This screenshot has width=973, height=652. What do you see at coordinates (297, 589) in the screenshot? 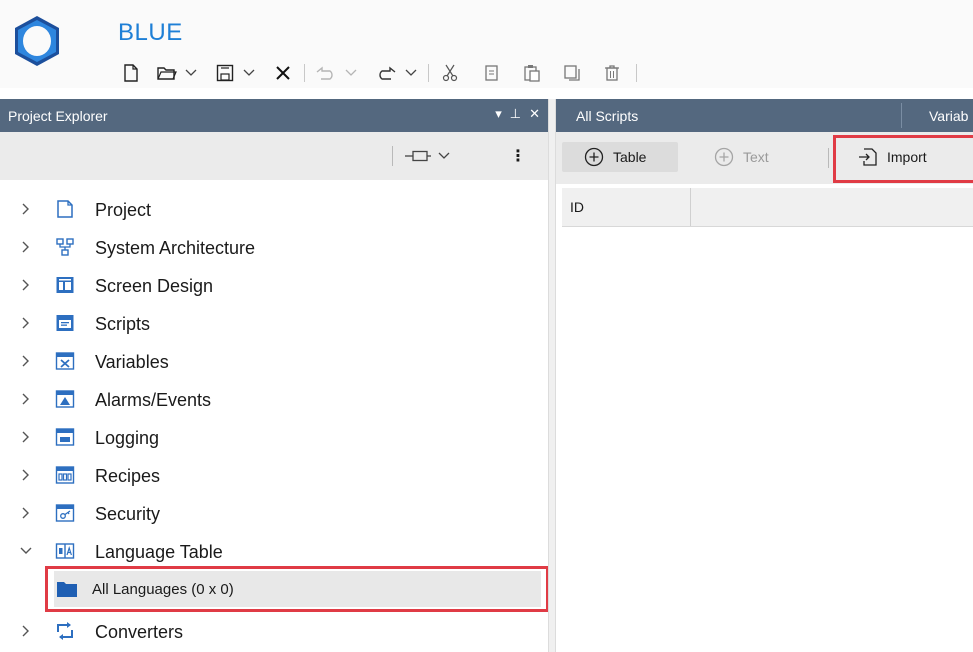
I see `tree-item-all-languages: All Languages (0 x 0)` at bounding box center [297, 589].